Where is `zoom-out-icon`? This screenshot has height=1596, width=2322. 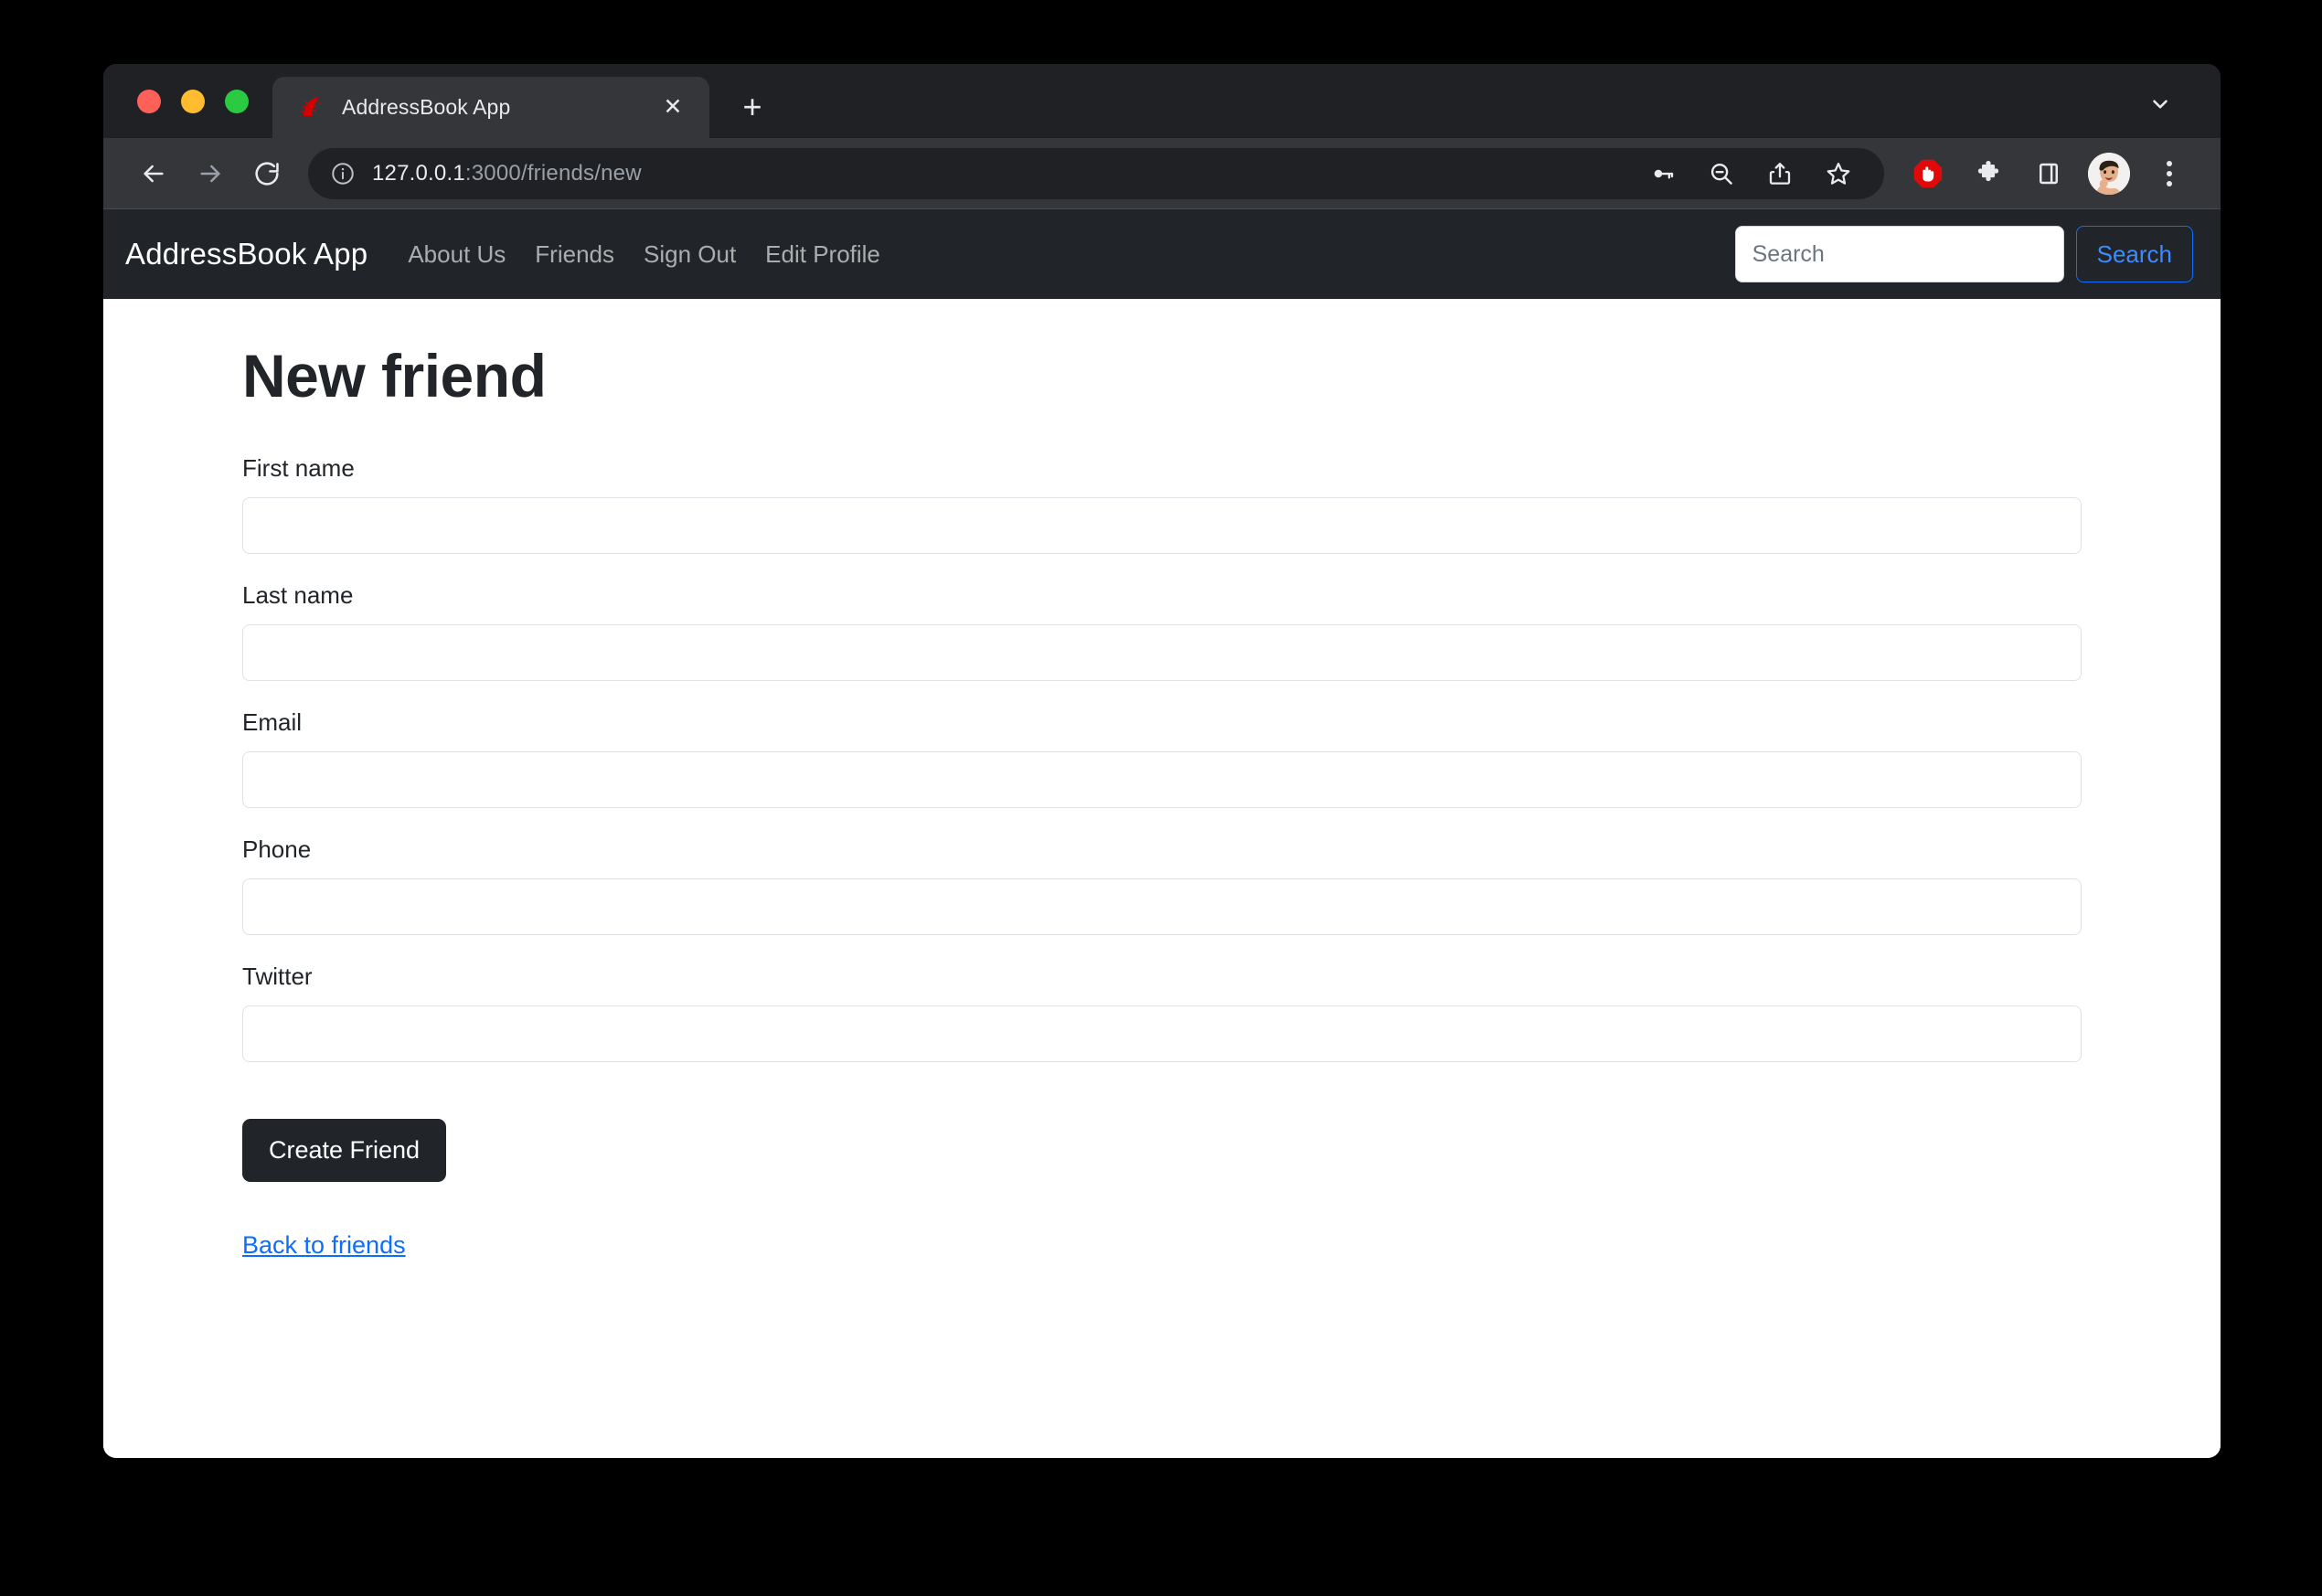
zoom-out-icon is located at coordinates (1721, 173).